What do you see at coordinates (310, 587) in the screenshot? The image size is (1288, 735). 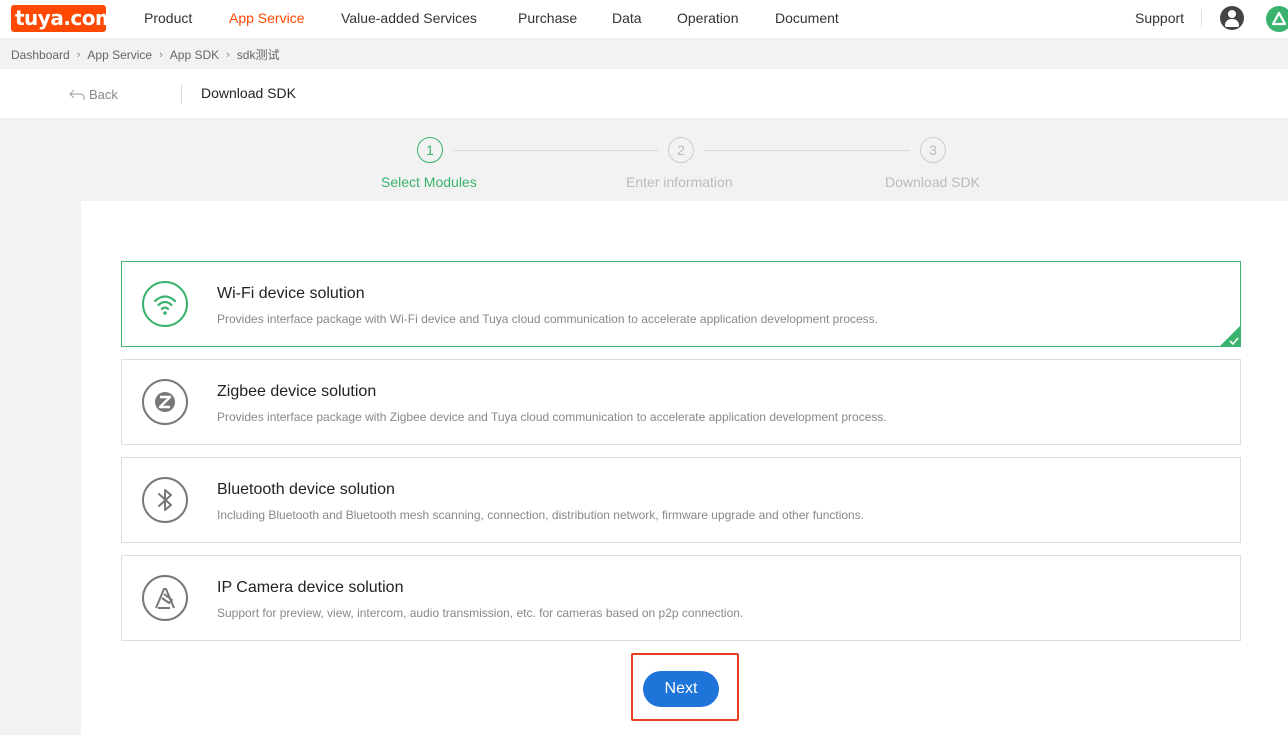 I see `solution-title: IP Camera device solution` at bounding box center [310, 587].